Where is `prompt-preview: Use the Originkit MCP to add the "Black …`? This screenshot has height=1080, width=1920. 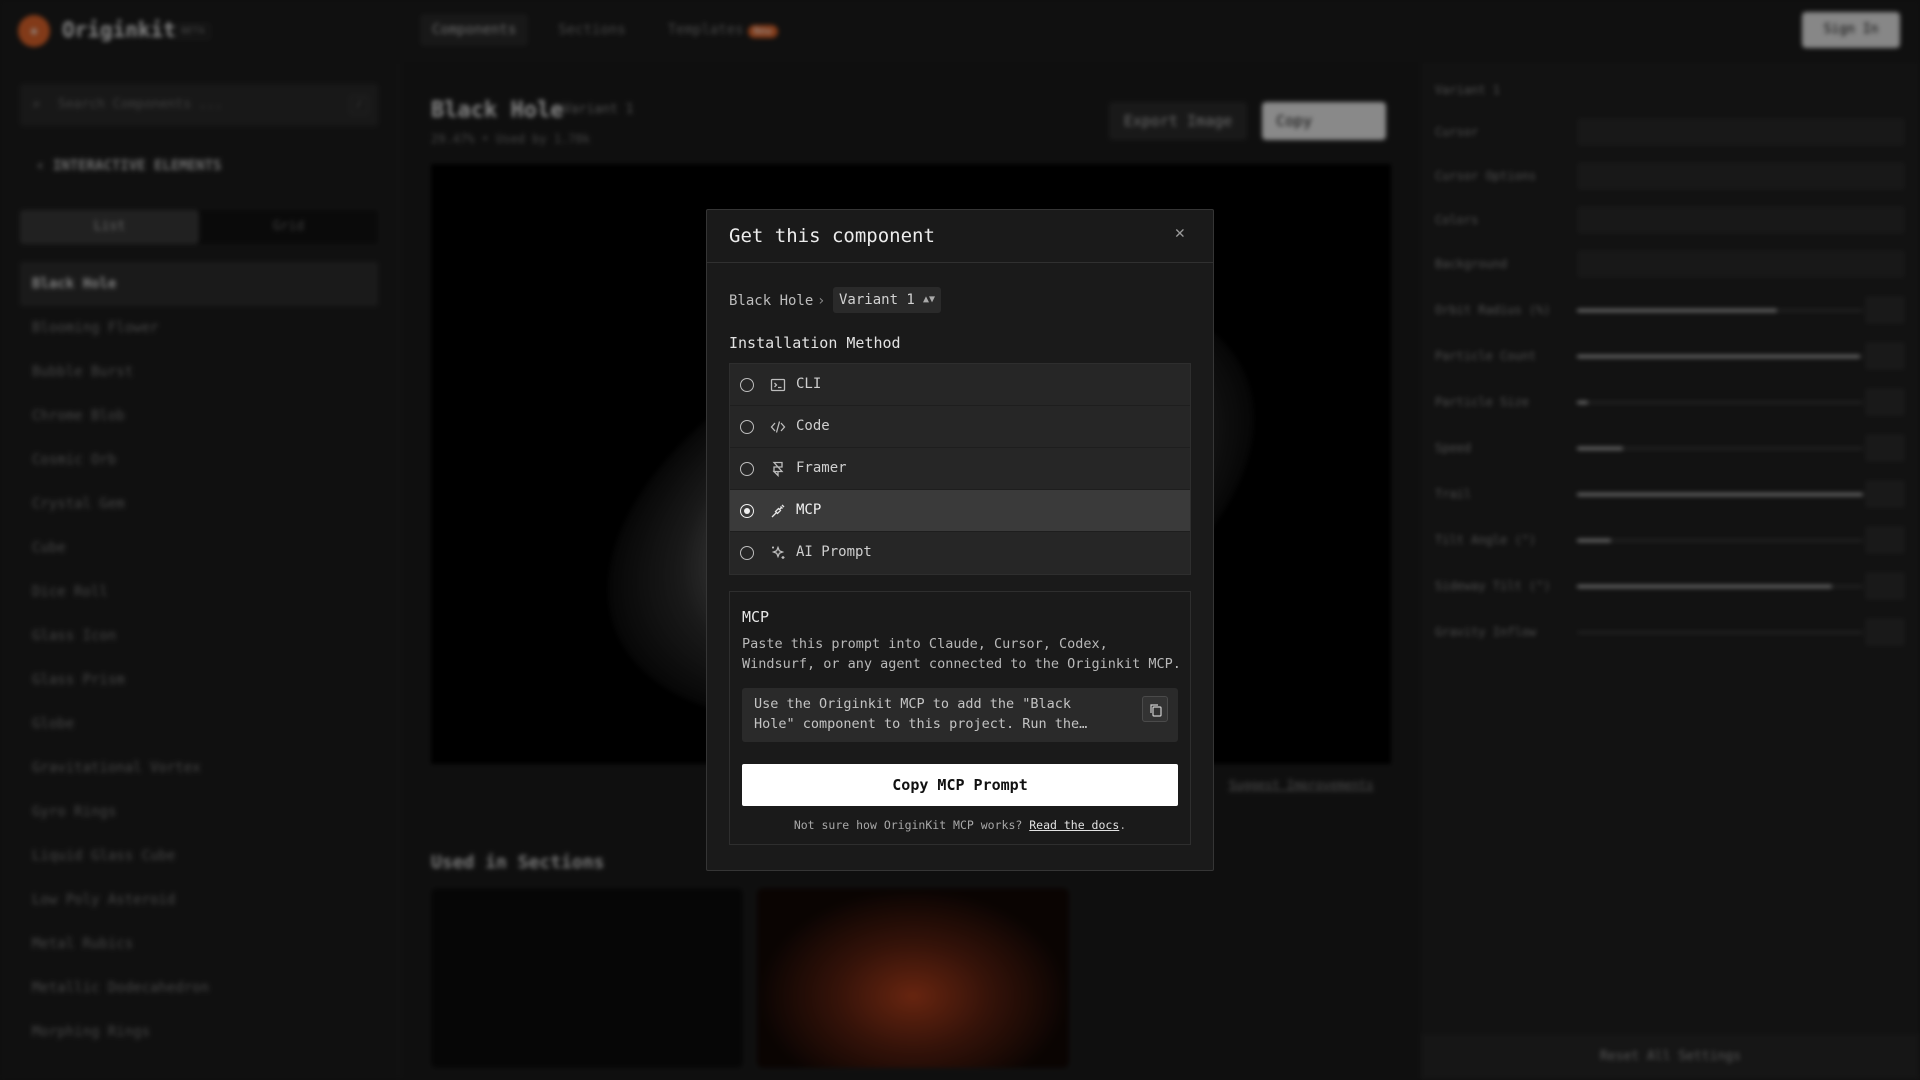
prompt-preview: Use the Originkit MCP to add the "Black … is located at coordinates (960, 715).